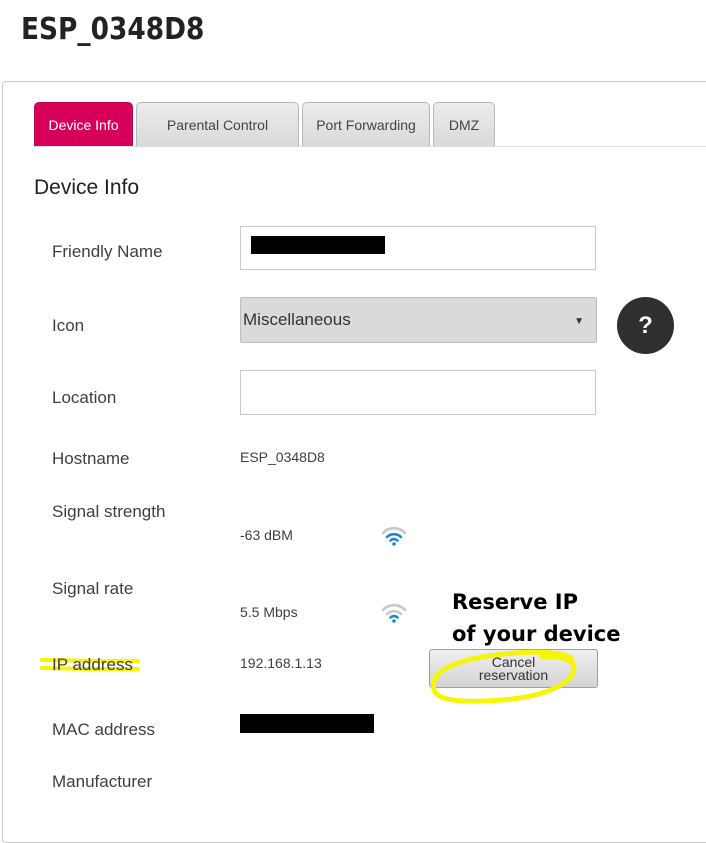  I want to click on icon-select: Miscellaneous ▼, so click(418, 320).